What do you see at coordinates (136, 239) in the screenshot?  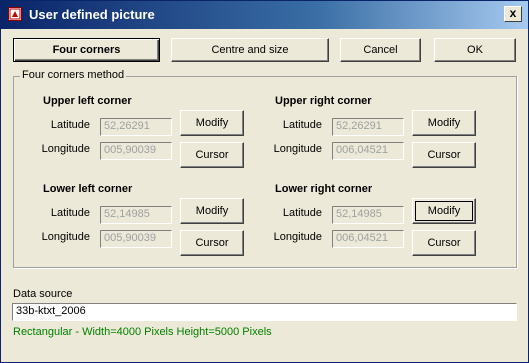 I see `lower-left-longitude-field: 005,90039` at bounding box center [136, 239].